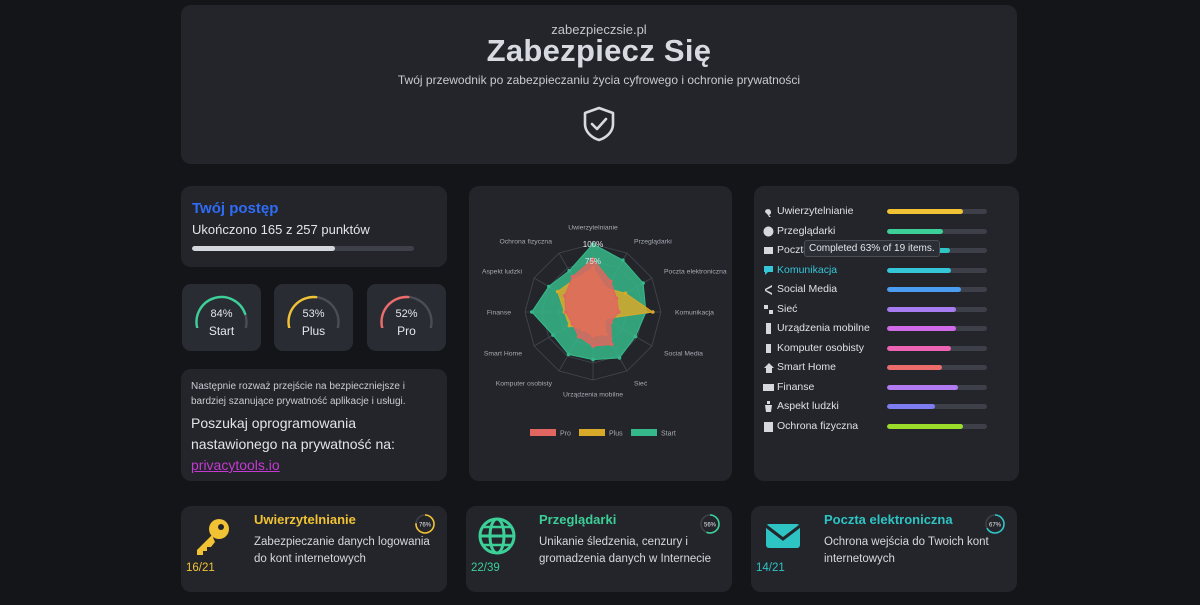  I want to click on gauge-start: 84% Start, so click(221, 317).